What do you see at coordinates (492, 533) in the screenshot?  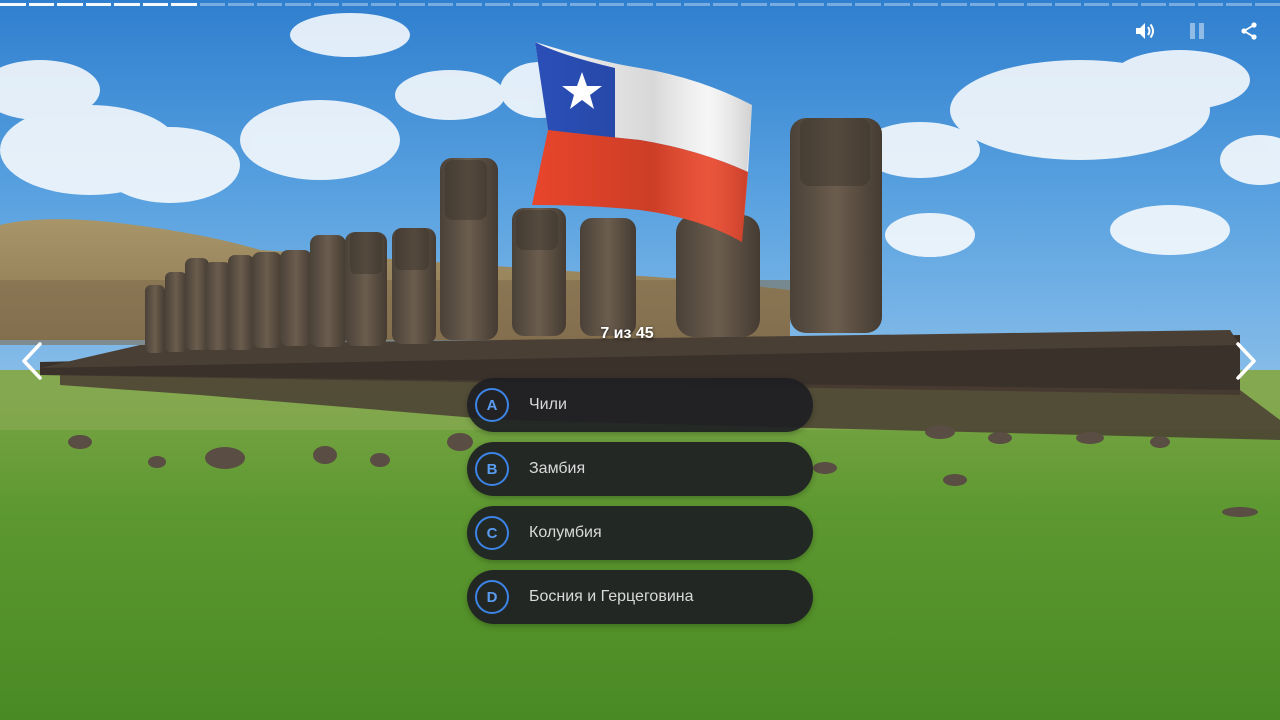 I see `answer-letter: C` at bounding box center [492, 533].